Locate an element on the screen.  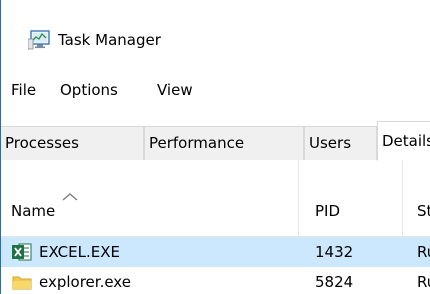
excel-icon is located at coordinates (22, 252).